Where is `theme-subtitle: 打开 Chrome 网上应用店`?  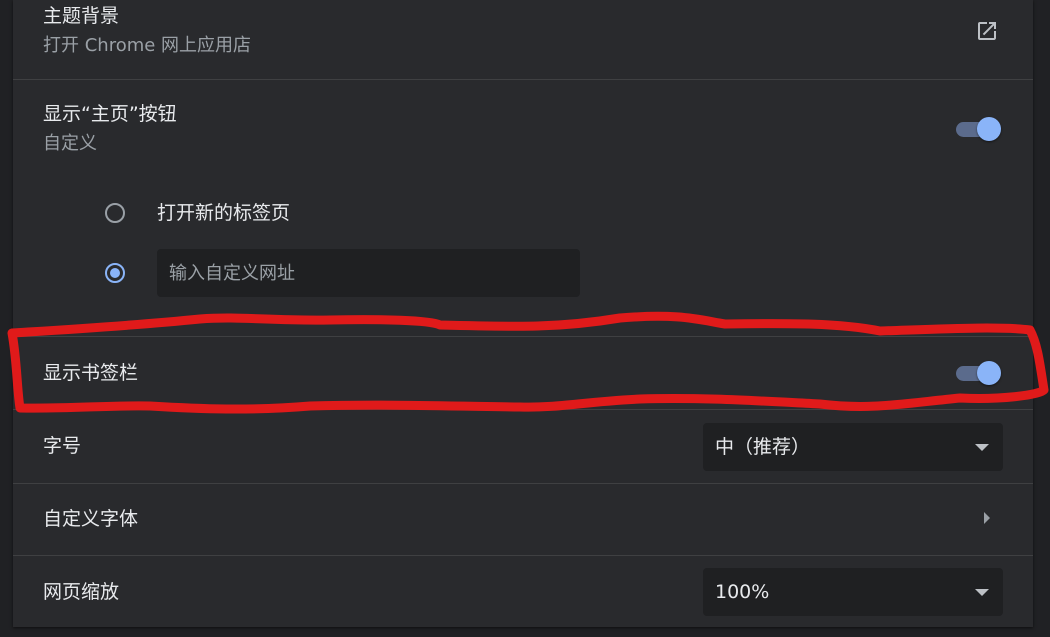
theme-subtitle: 打开 Chrome 网上应用店 is located at coordinates (147, 45).